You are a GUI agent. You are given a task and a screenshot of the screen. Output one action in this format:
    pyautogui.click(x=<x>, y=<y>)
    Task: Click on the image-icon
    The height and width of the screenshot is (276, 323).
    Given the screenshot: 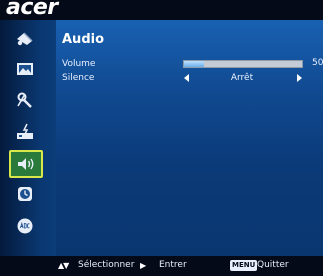 What is the action you would take?
    pyautogui.click(x=25, y=69)
    